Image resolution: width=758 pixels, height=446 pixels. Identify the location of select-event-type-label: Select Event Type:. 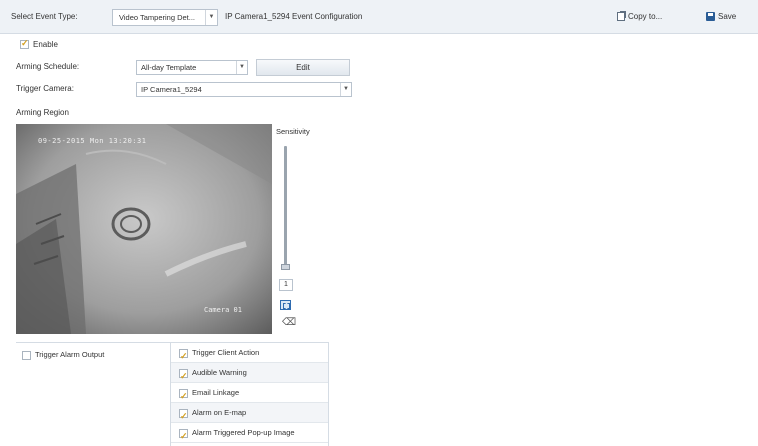
(44, 16).